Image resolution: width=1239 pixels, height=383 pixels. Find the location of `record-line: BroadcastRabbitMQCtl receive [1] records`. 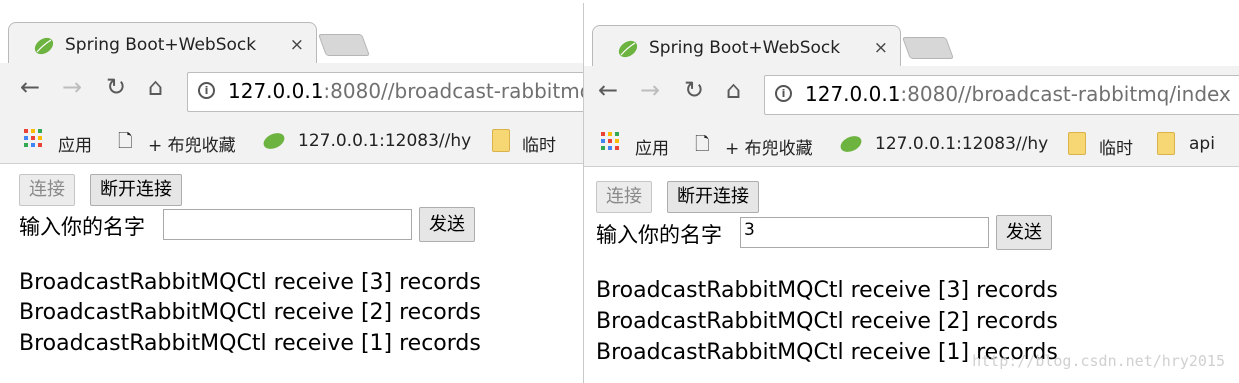

record-line: BroadcastRabbitMQCtl receive [1] records is located at coordinates (250, 343).